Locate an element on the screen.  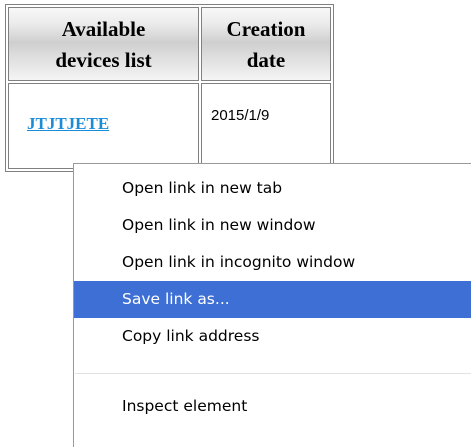
header-devices-line1: Available is located at coordinates (103, 29).